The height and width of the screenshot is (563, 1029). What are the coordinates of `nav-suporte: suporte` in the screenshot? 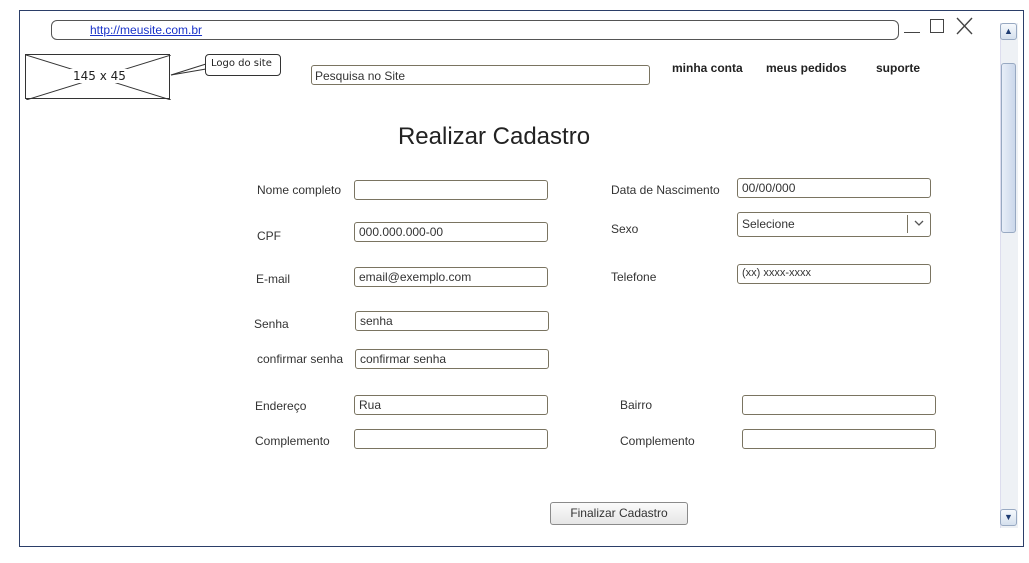 It's located at (898, 68).